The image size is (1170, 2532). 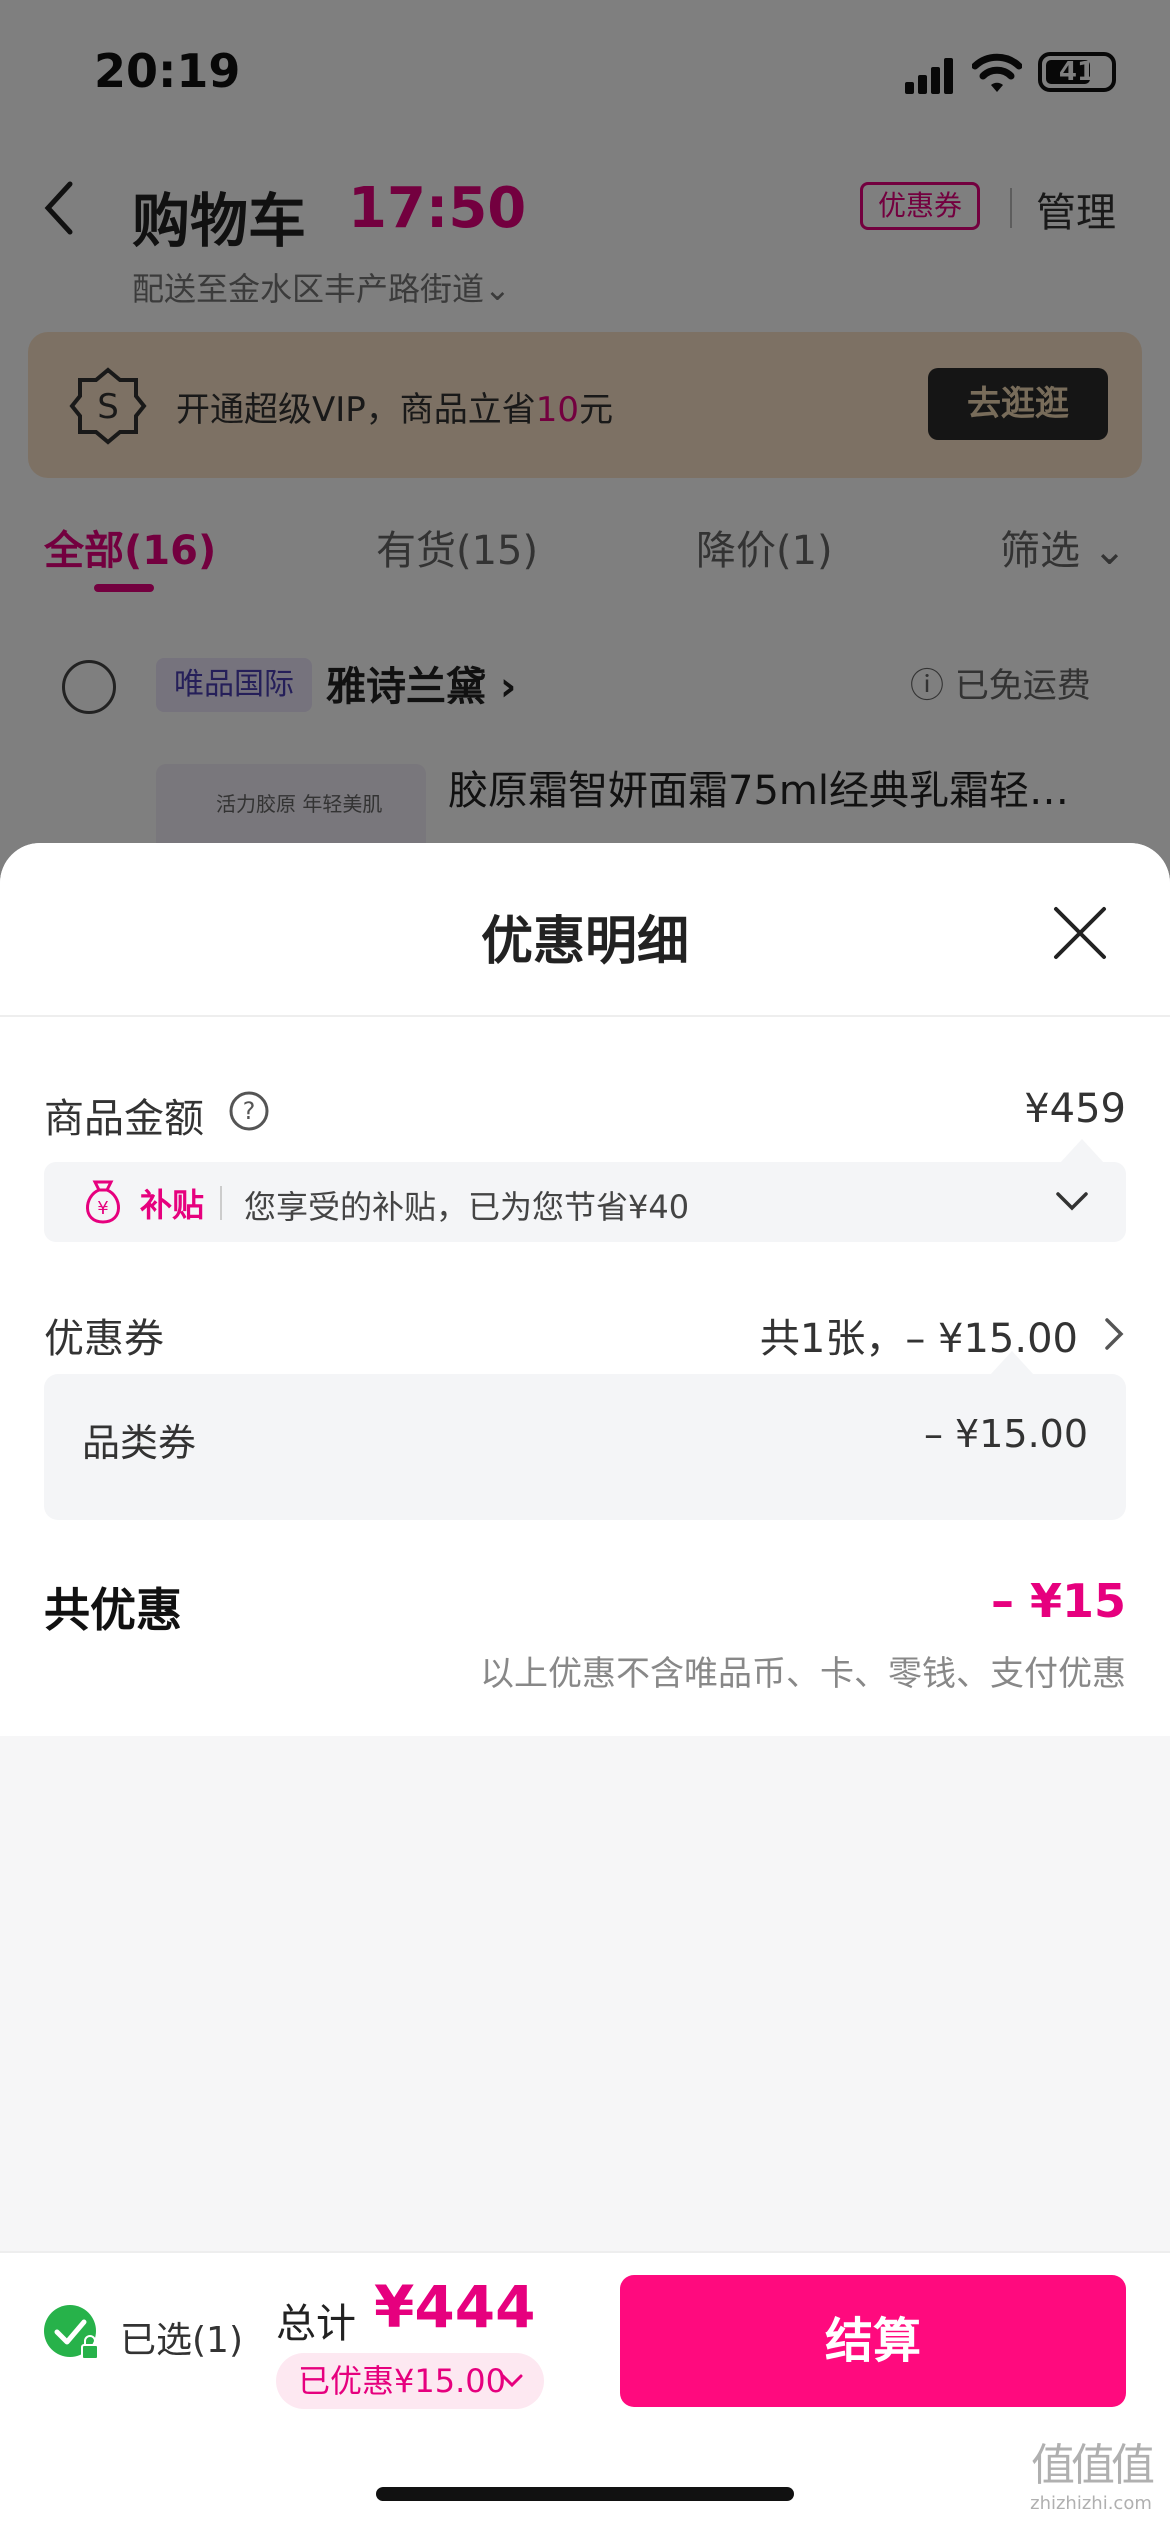 I want to click on sheet-header: 优惠明细, so click(x=585, y=930).